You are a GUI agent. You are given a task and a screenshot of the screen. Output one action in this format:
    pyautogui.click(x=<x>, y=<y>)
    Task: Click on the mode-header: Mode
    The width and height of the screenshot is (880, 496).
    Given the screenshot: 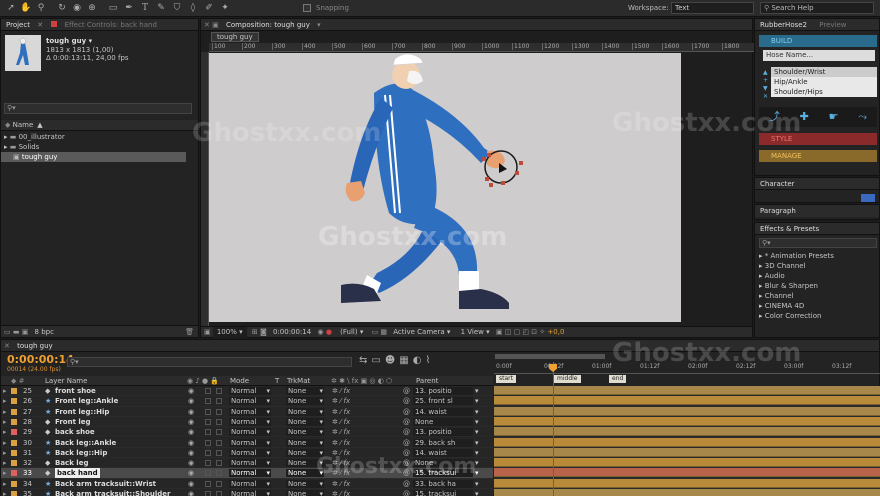 What is the action you would take?
    pyautogui.click(x=239, y=381)
    